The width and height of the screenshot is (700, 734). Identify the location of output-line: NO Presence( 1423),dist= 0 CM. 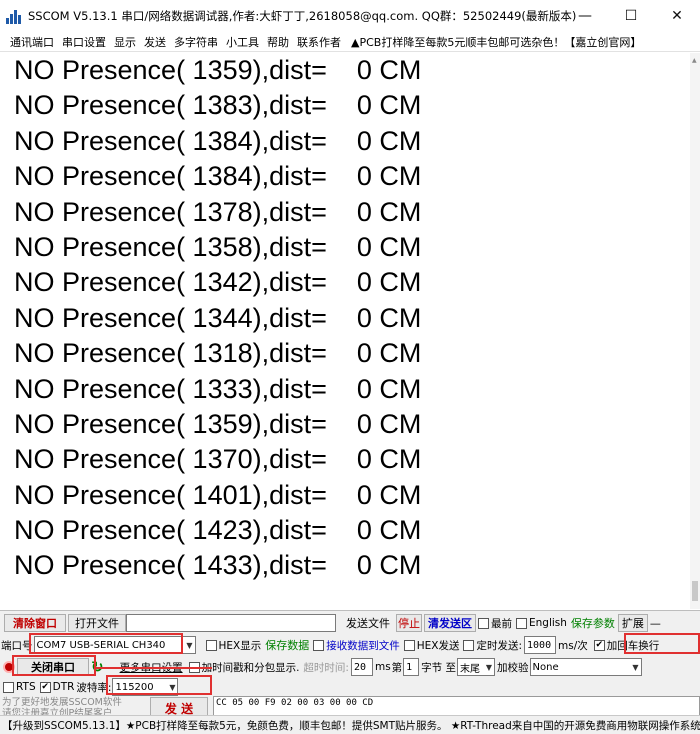
(218, 530).